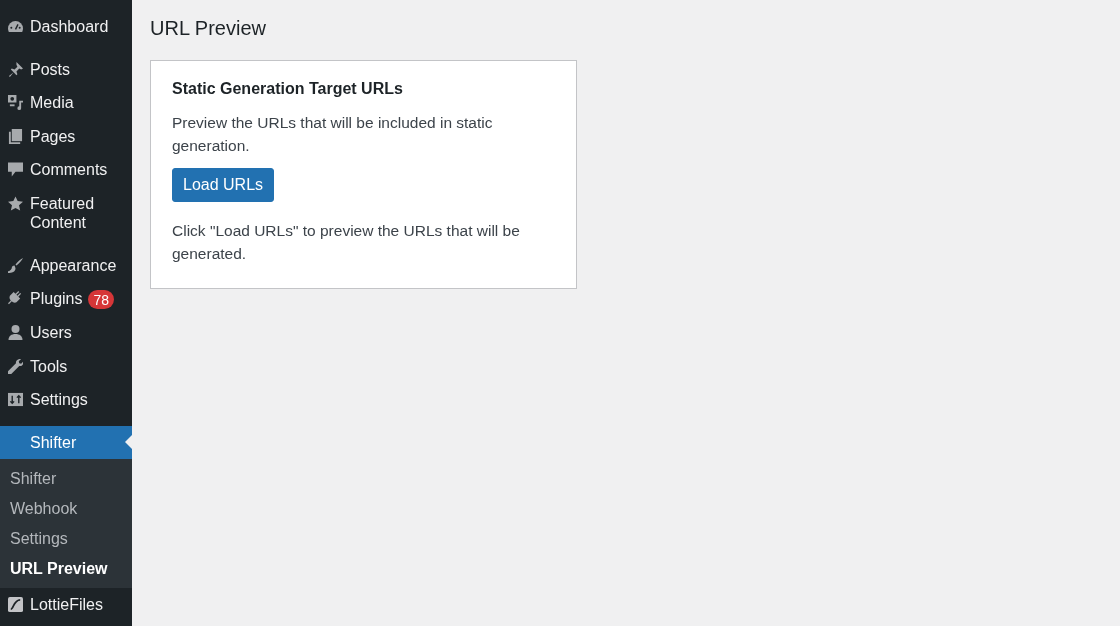 This screenshot has width=1120, height=626. I want to click on card-title: Static Generation Target URLs, so click(288, 89).